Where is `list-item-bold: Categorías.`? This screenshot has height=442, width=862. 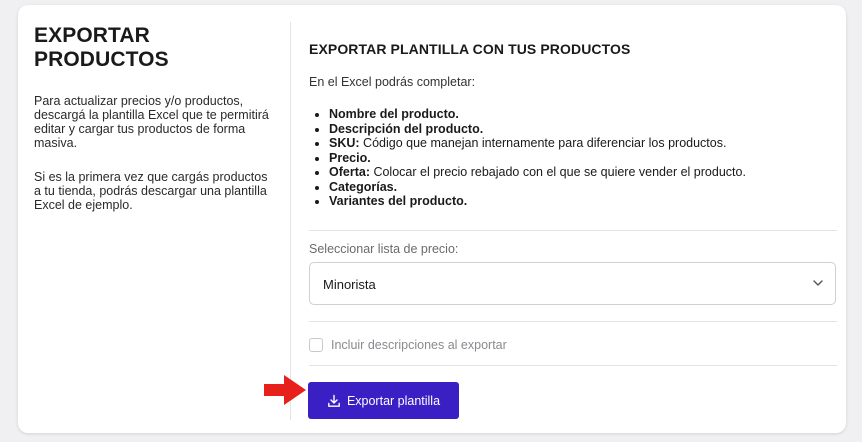
list-item-bold: Categorías. is located at coordinates (363, 186).